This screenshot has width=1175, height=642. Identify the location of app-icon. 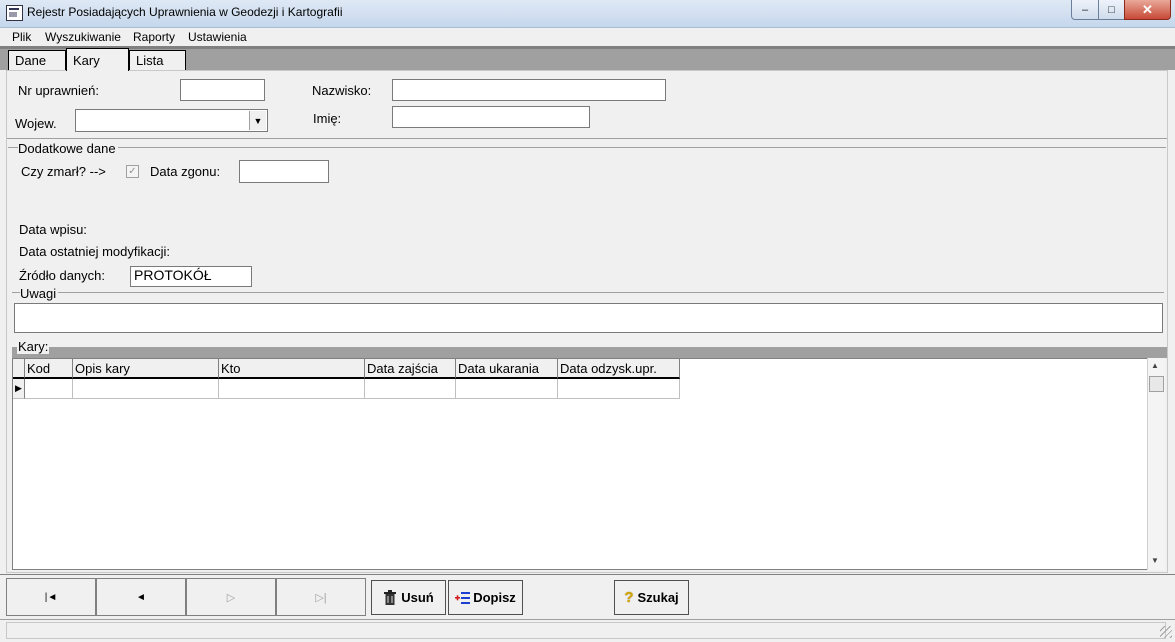
(14, 13).